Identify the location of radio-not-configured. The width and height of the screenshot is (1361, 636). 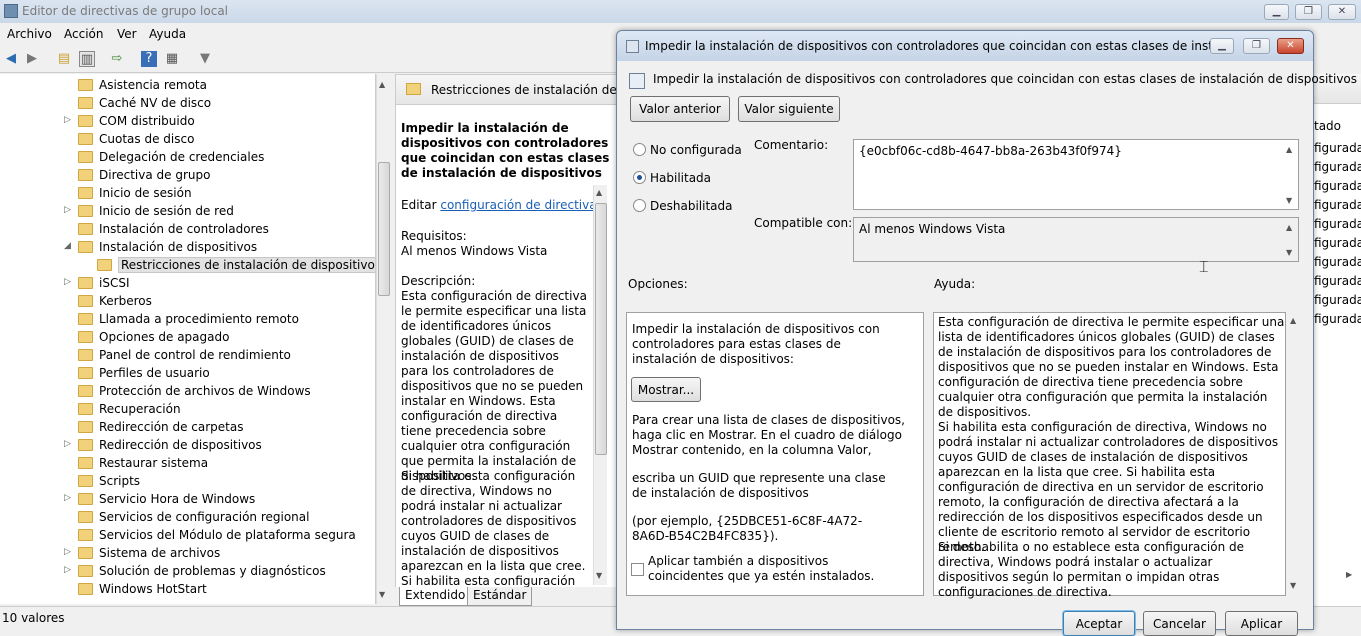
(639, 149).